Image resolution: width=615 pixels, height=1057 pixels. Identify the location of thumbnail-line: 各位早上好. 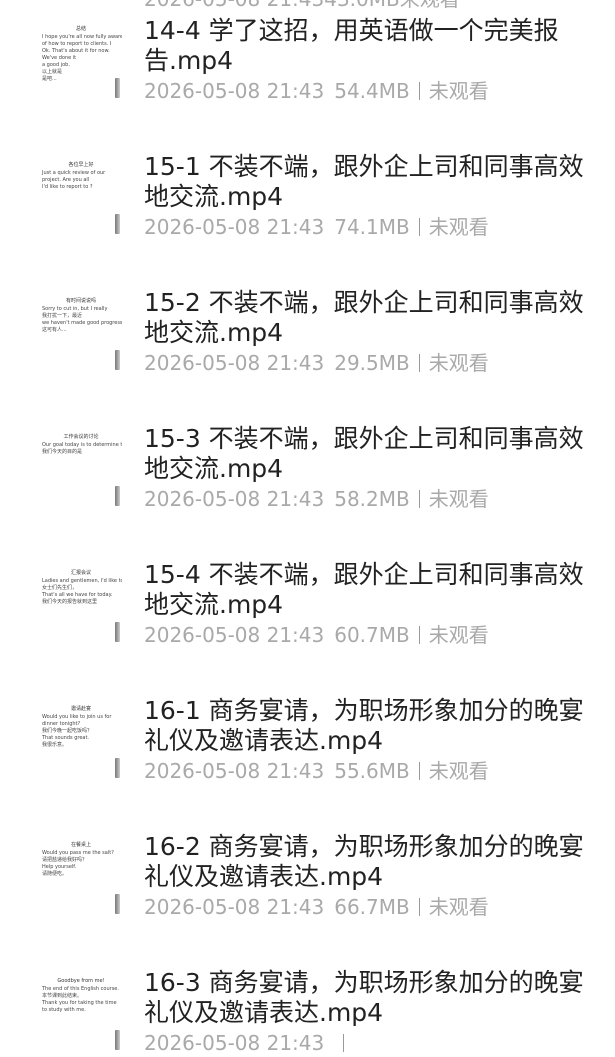
(81, 165).